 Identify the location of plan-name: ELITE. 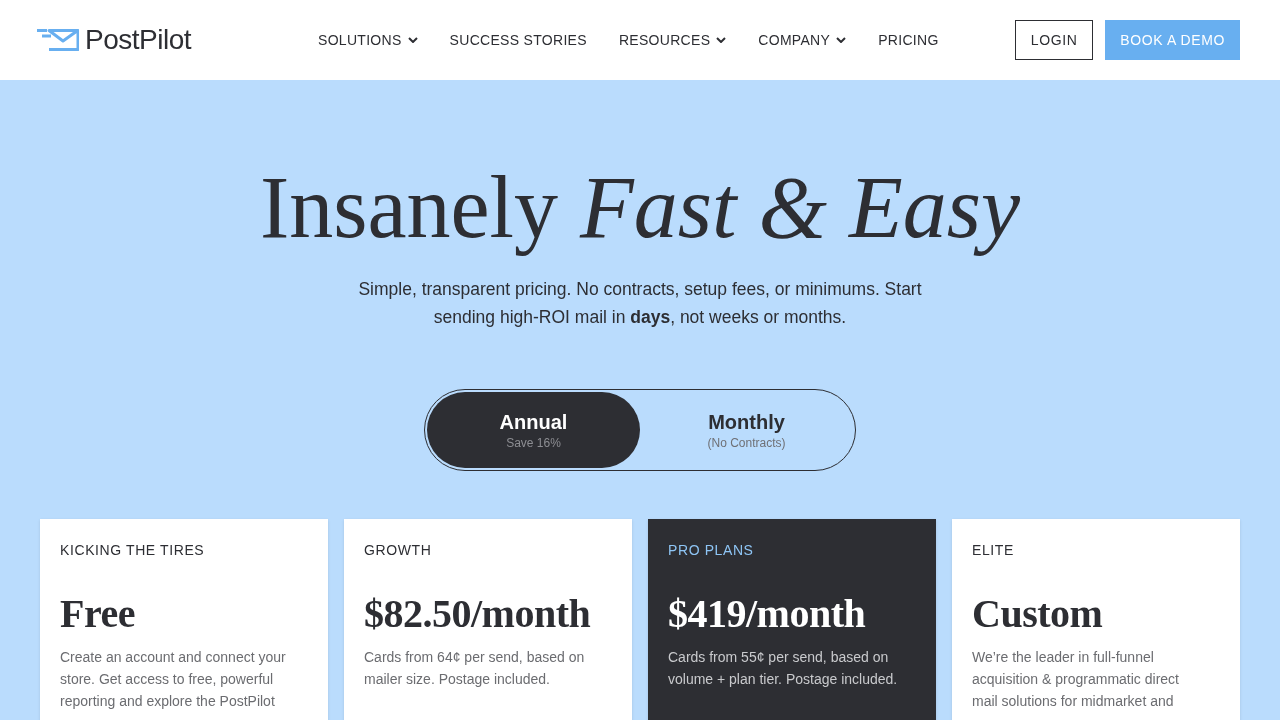
(993, 550).